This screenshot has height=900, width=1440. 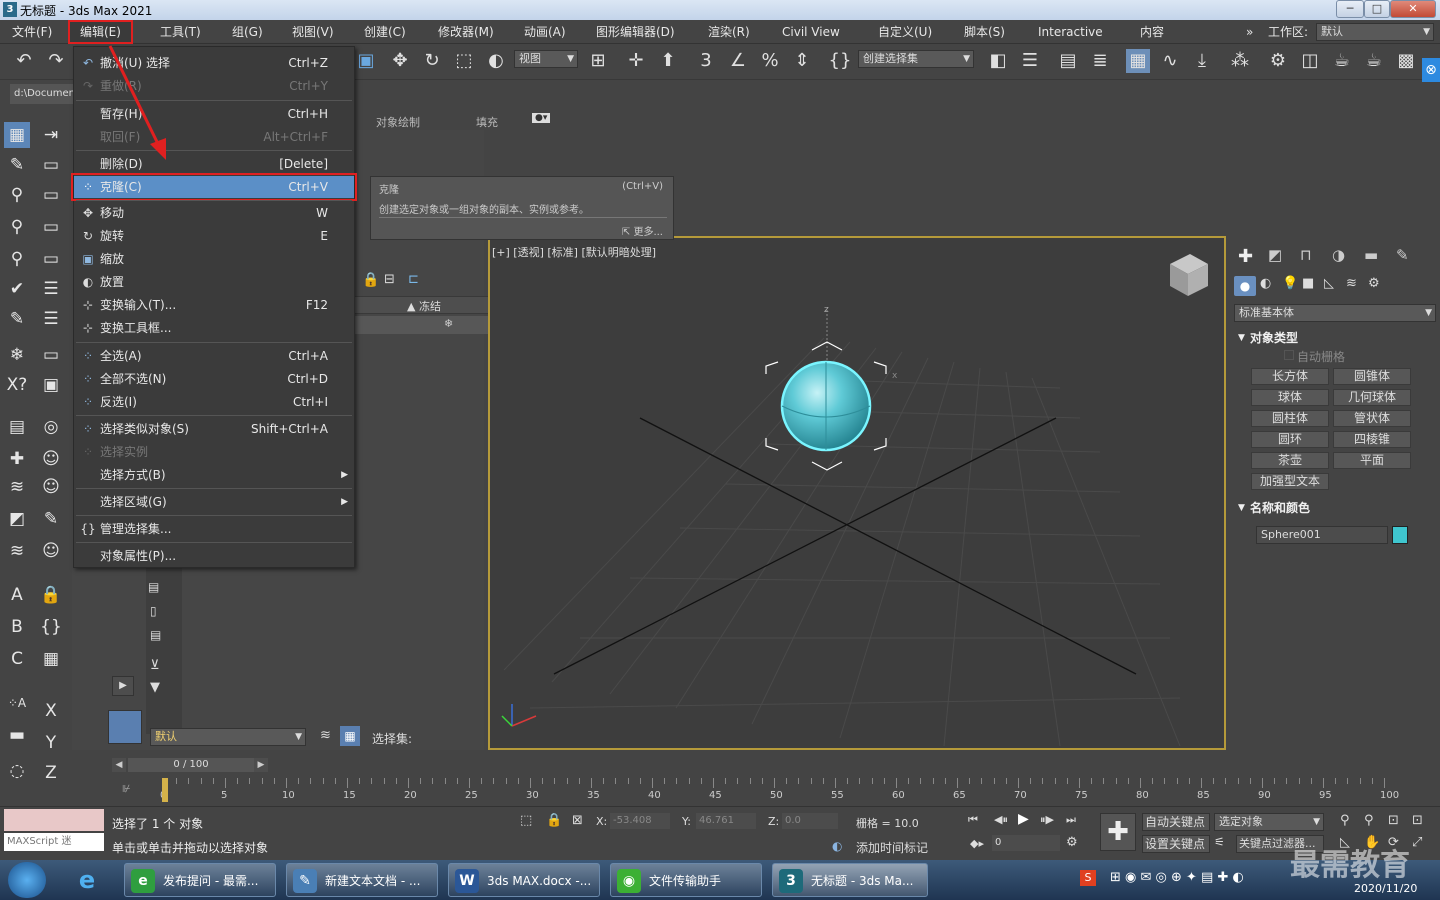 I want to click on cylinder-button: 圆柱体, so click(x=1290, y=418).